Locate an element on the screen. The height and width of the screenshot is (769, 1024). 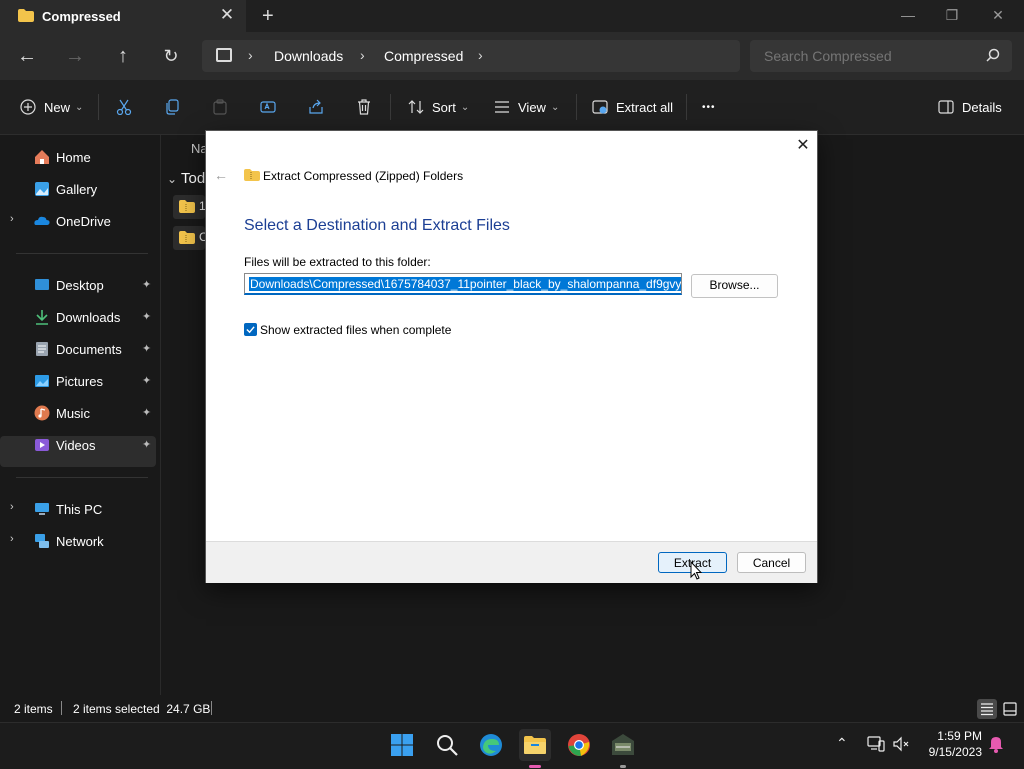
title-bar: Compressed ✕ + — ❐ ✕ is located at coordinates (512, 16).